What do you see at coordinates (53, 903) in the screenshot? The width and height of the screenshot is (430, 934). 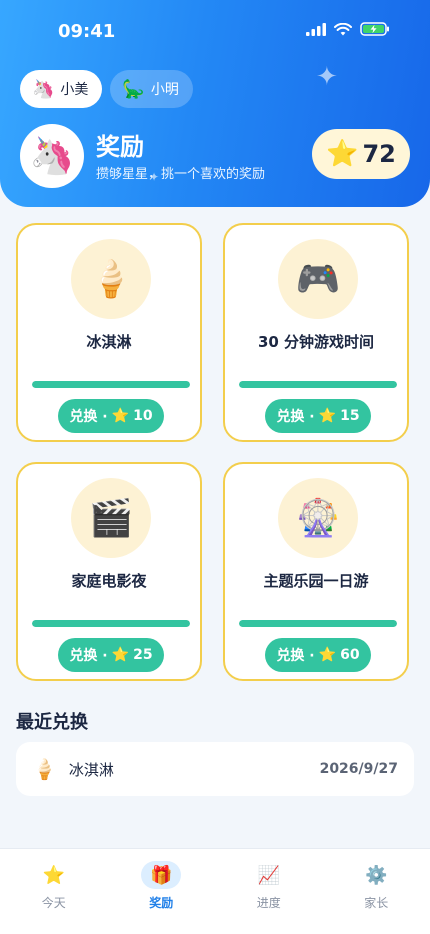 I see `nav-label: 今天` at bounding box center [53, 903].